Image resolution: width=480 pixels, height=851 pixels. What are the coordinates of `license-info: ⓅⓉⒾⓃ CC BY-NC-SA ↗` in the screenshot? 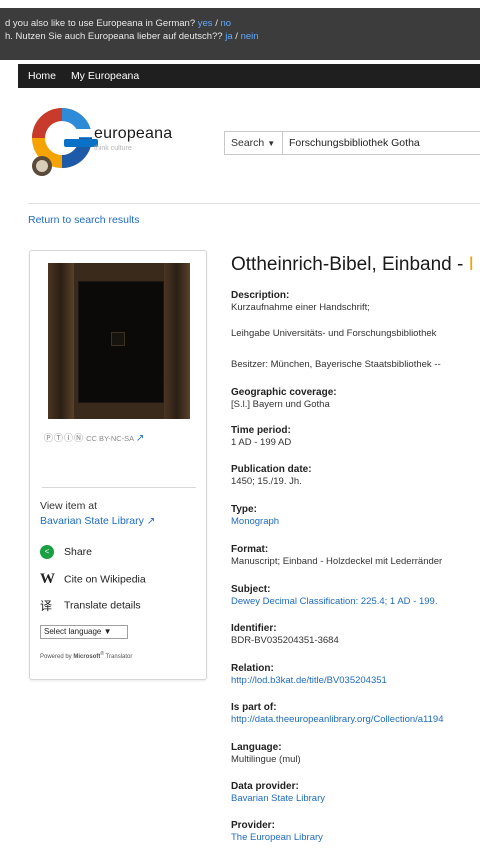 It's located at (94, 437).